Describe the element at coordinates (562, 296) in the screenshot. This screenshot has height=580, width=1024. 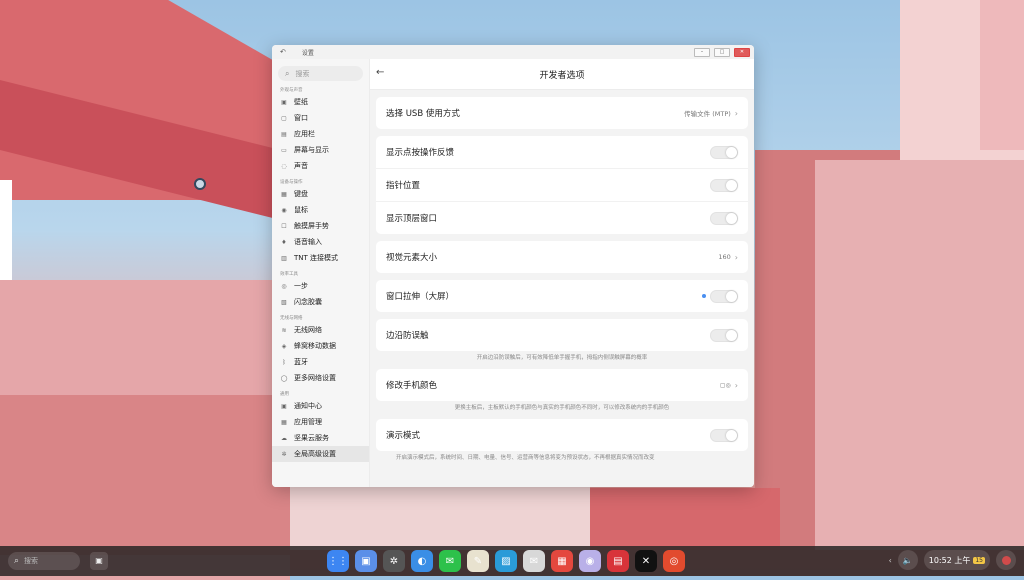
I see `window-stretch-row: 窗口拉伸（大屏）` at that location.